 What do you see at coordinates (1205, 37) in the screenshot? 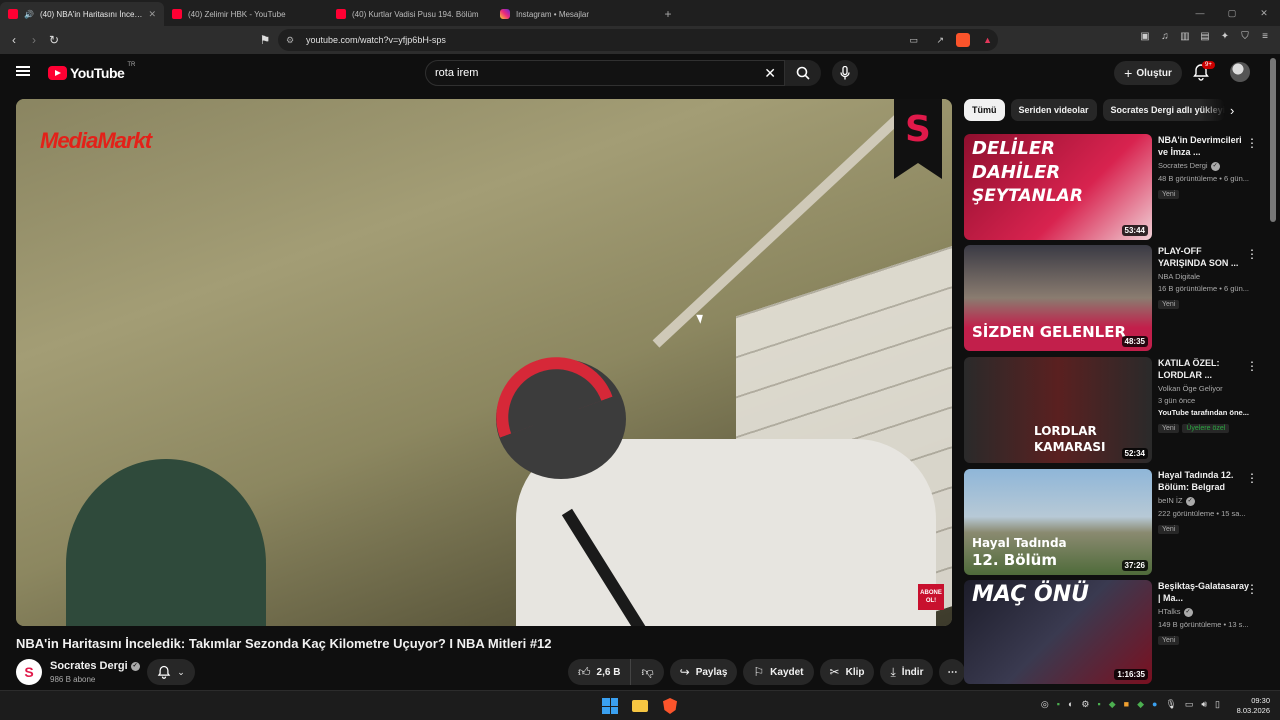
I see `wallet-icon: ▤` at bounding box center [1205, 37].